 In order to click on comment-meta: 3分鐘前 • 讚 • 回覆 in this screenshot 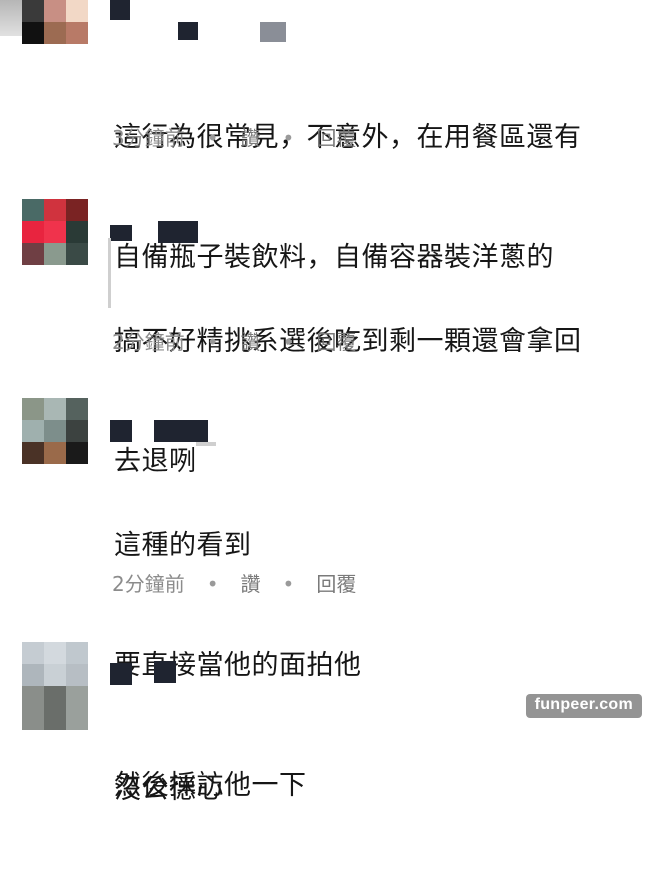, I will do `click(245, 138)`.